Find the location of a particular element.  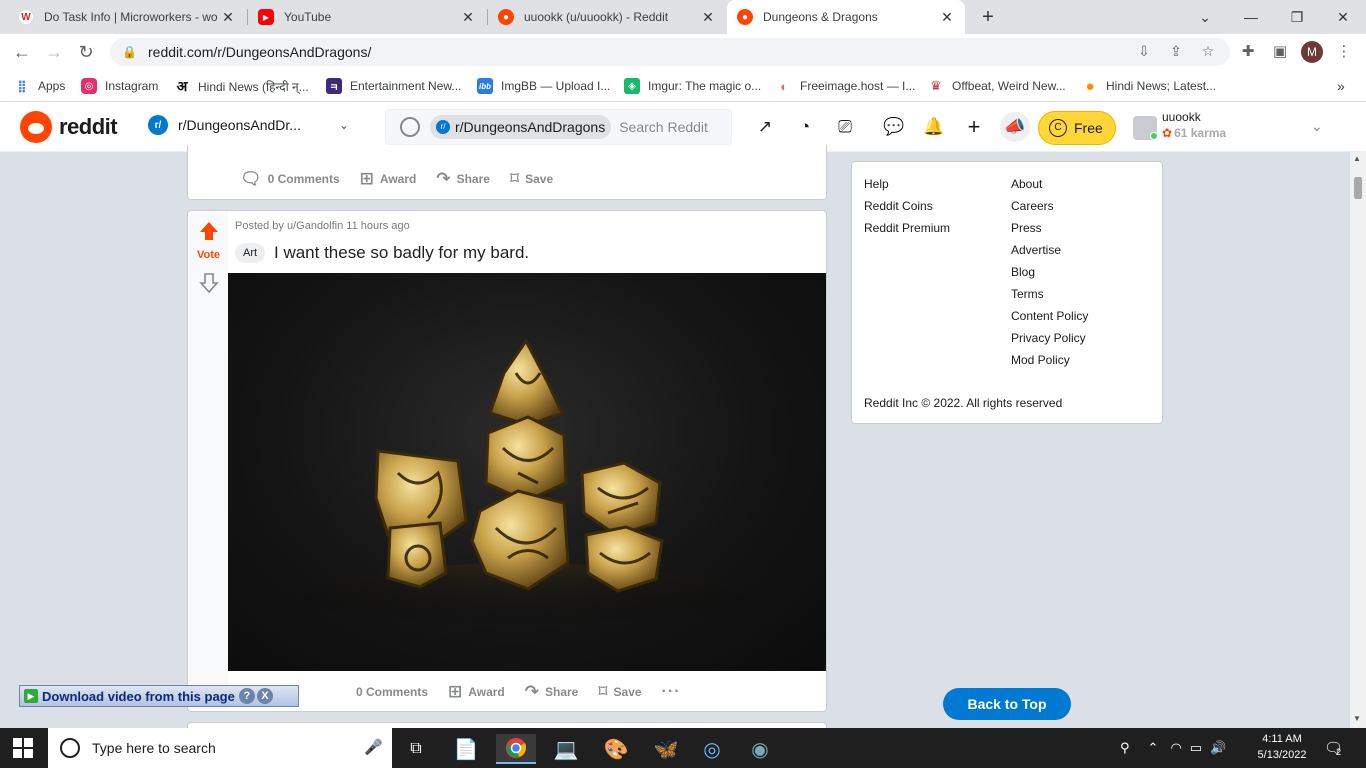

link-privacy-policy: Privacy Policy is located at coordinates (1048, 338).